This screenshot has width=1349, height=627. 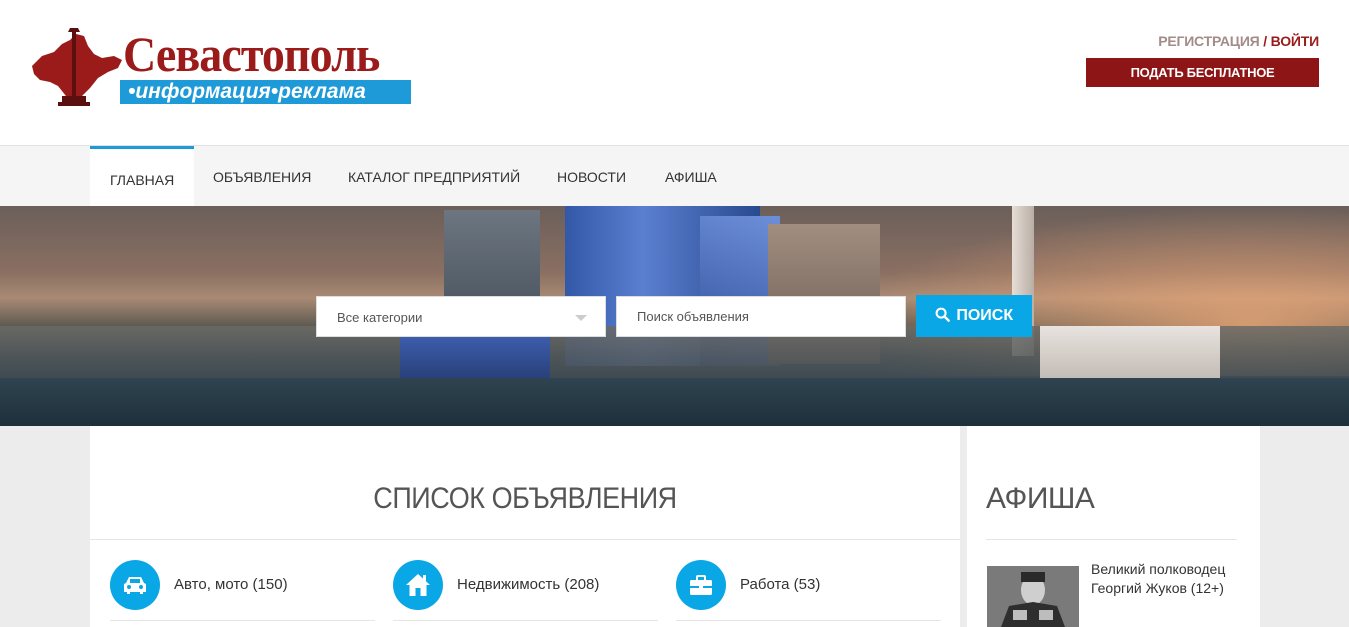 I want to click on car-icon, so click(x=135, y=585).